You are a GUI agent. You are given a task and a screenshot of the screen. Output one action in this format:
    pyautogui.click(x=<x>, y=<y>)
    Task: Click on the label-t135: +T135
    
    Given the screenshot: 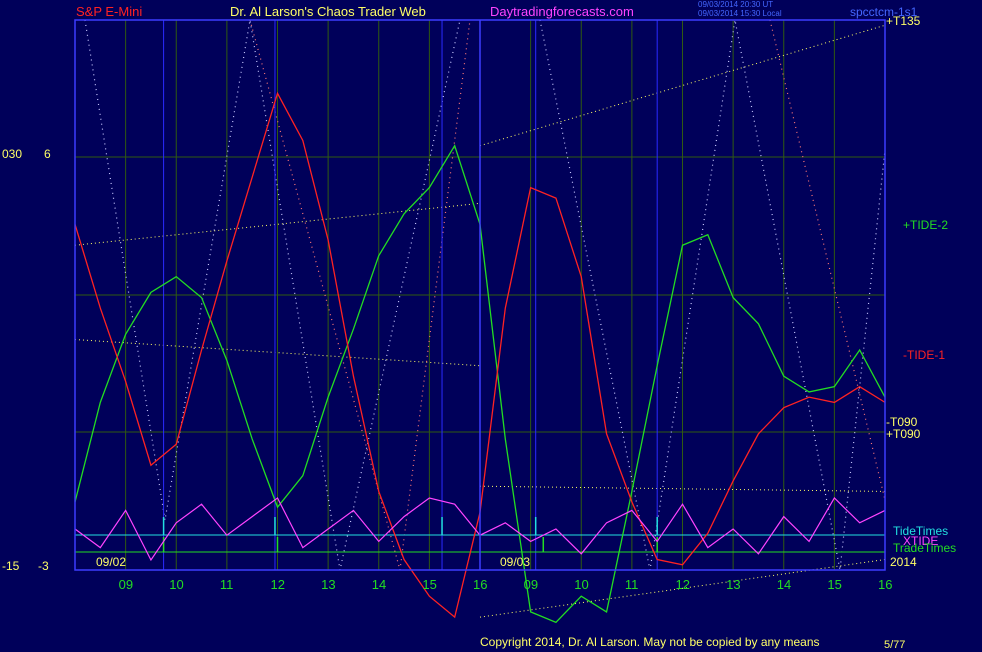 What is the action you would take?
    pyautogui.click(x=903, y=21)
    